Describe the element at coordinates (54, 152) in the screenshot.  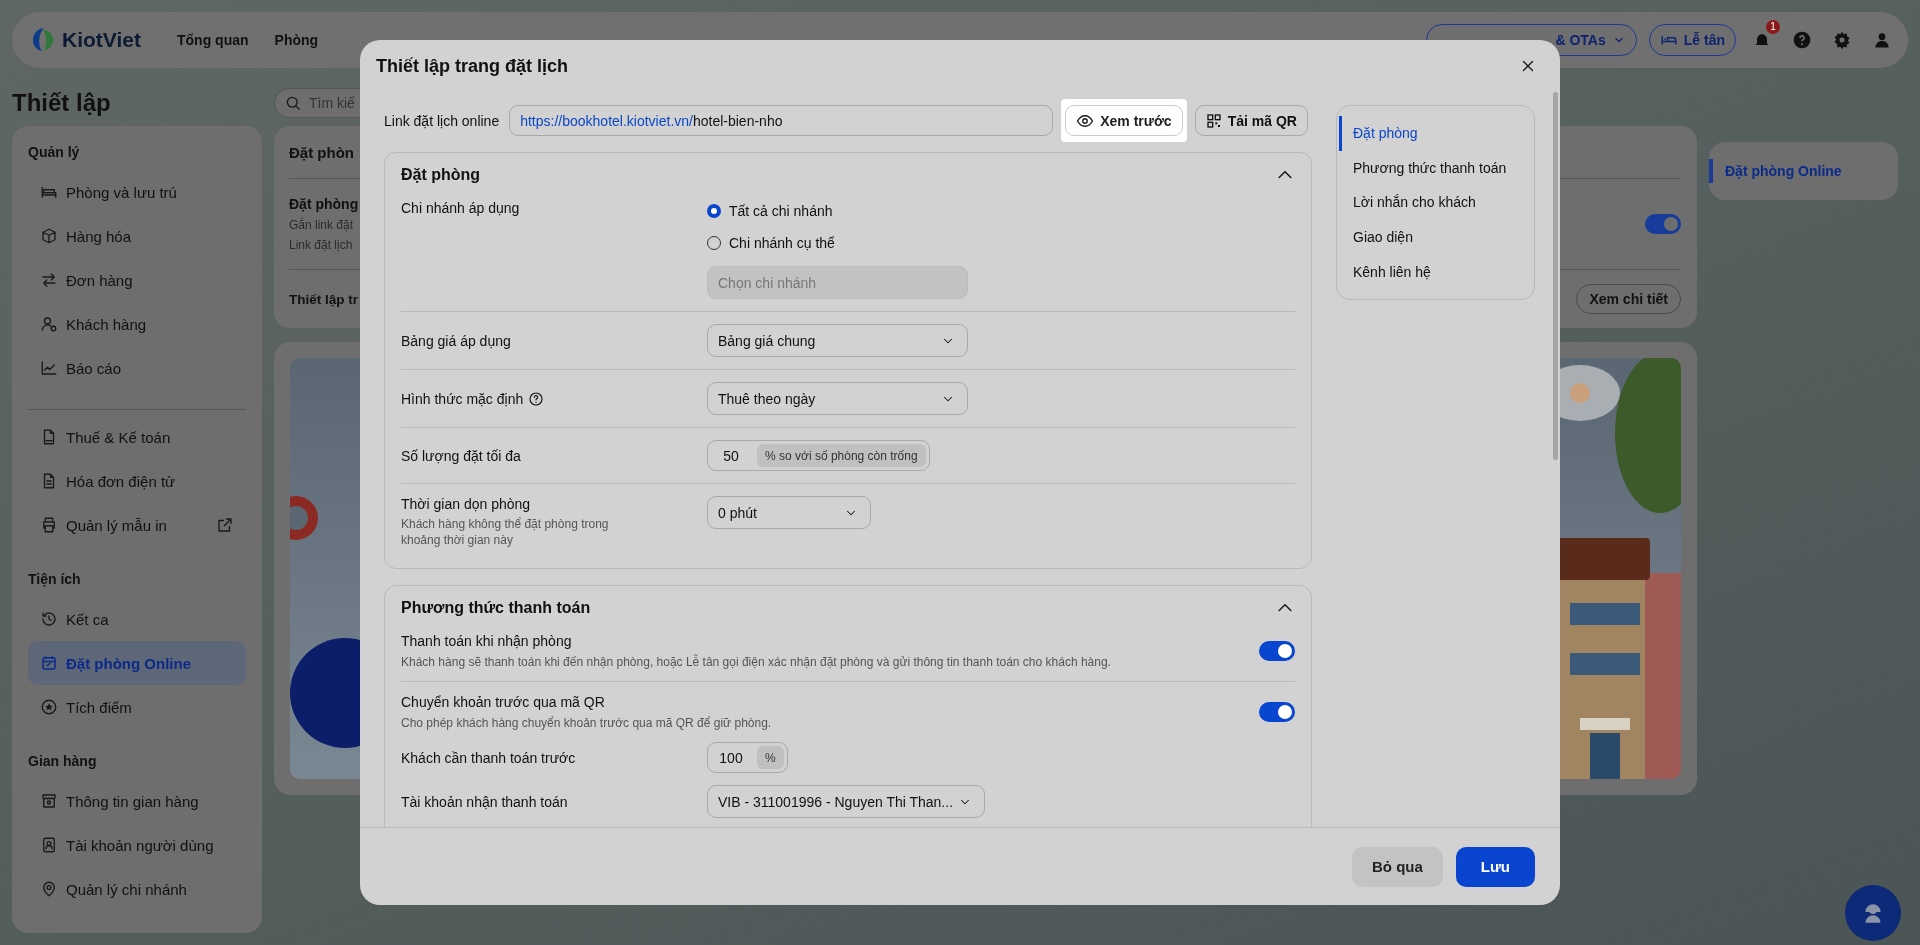
I see `sidebar-group-title: Quản lý` at that location.